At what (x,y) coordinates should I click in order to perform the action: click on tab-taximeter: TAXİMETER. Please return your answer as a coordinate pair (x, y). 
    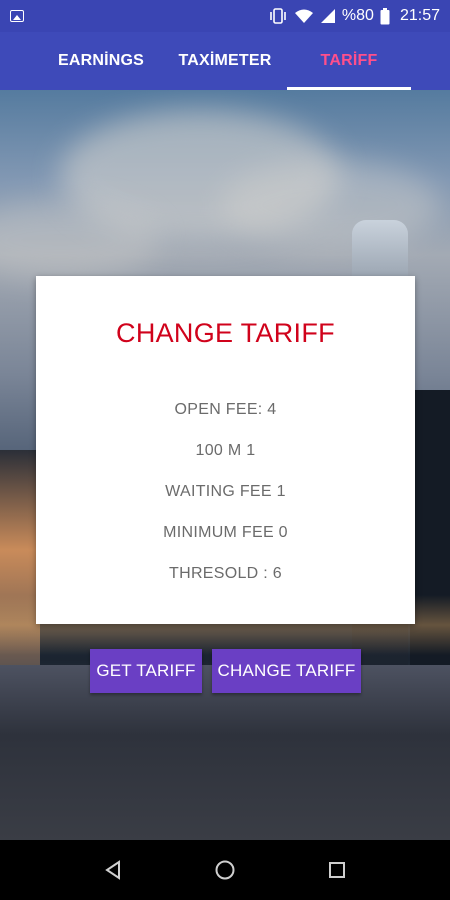
    Looking at the image, I should click on (225, 61).